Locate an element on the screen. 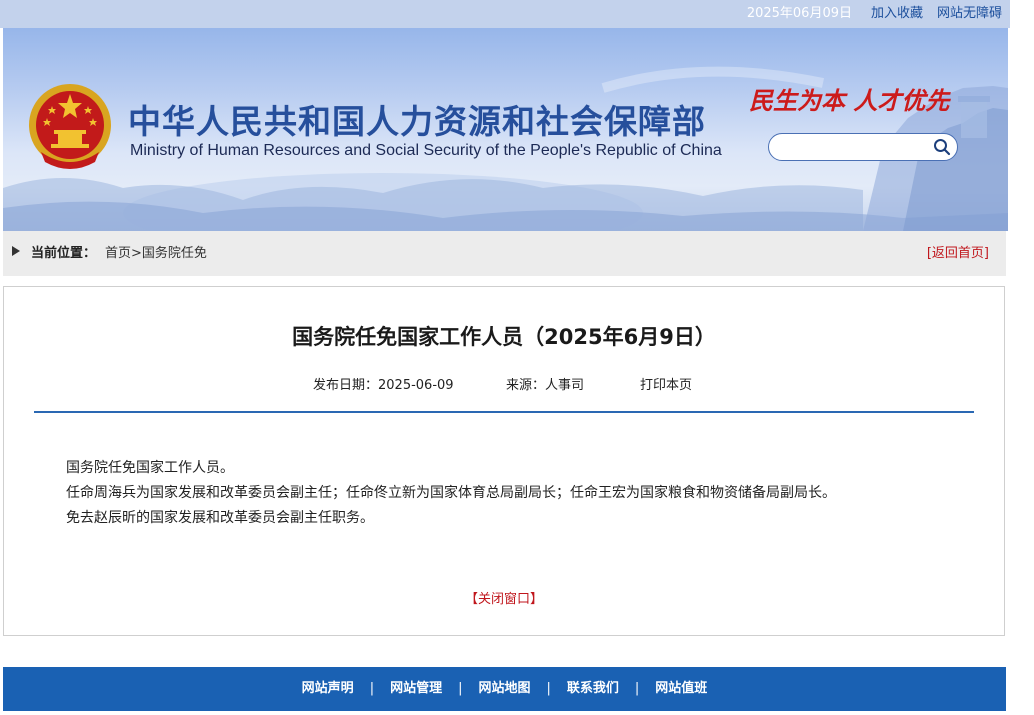 Image resolution: width=1034 pixels, height=715 pixels. breadcrumb-current-link: 国务院任免 is located at coordinates (174, 253).